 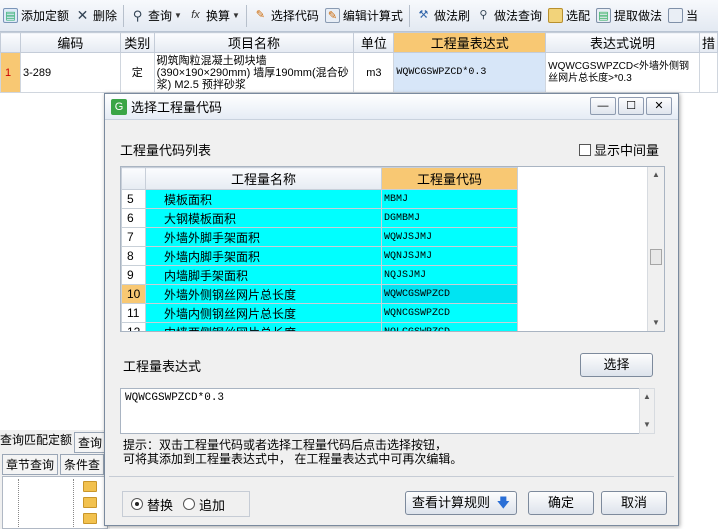 I want to click on code-list-label: 工程量代码列表, so click(x=166, y=150).